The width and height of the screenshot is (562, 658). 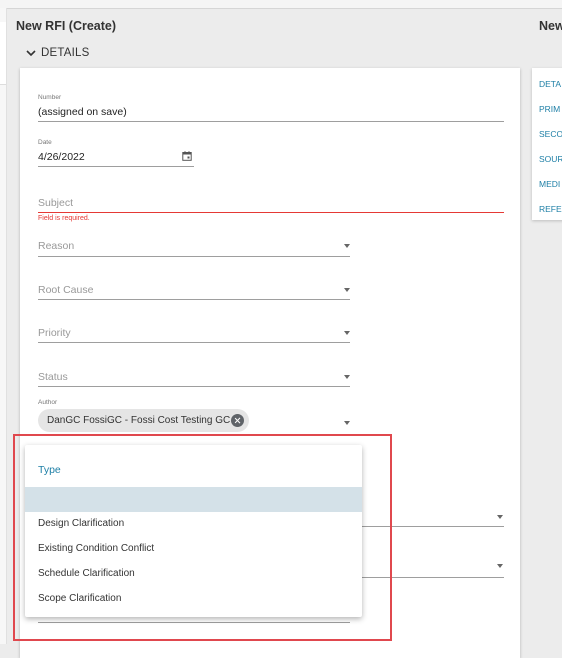 What do you see at coordinates (139, 420) in the screenshot?
I see `author-chip-label: DanGC FossiGC - Fossi Cost Testing GC` at bounding box center [139, 420].